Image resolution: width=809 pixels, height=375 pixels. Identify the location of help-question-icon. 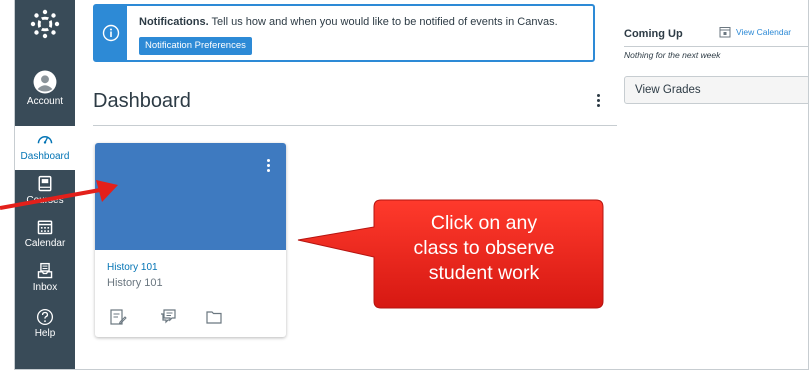
(45, 317).